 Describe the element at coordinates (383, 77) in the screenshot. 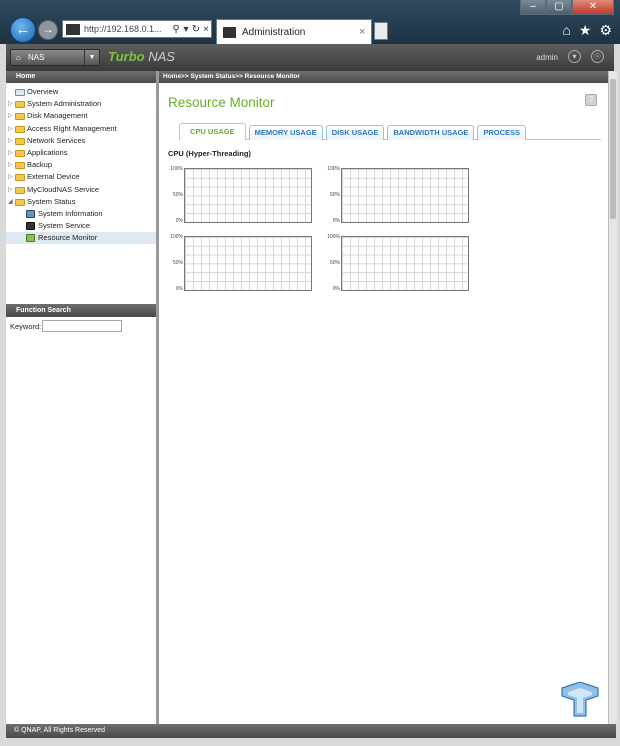

I see `breadcrumb: Home>> System Status>> Resource Monitor` at that location.